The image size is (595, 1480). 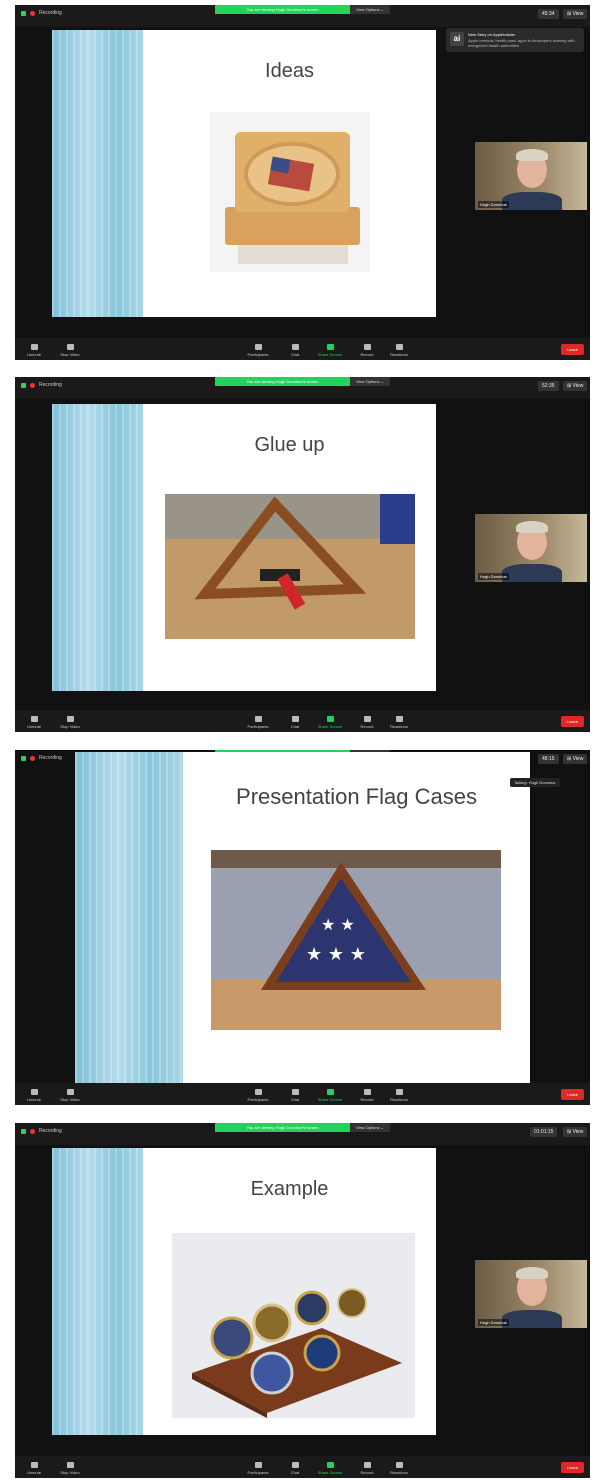 What do you see at coordinates (535, 782) in the screenshot?
I see `talking-indicator: Talking: Hugh Donohue` at bounding box center [535, 782].